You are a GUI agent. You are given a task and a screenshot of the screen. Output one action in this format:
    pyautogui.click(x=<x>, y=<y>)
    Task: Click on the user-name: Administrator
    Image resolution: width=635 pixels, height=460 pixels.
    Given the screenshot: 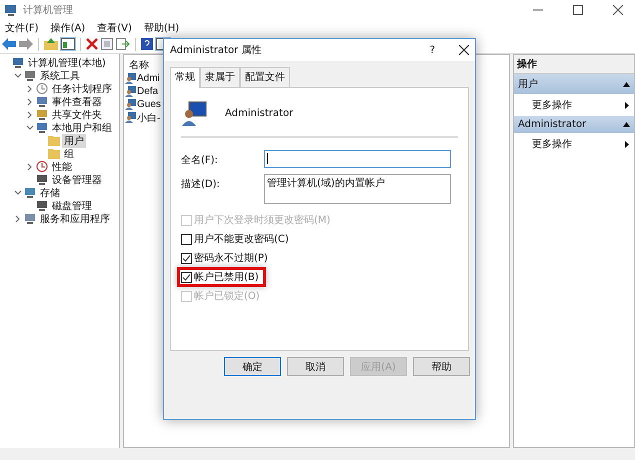 What is the action you would take?
    pyautogui.click(x=259, y=113)
    